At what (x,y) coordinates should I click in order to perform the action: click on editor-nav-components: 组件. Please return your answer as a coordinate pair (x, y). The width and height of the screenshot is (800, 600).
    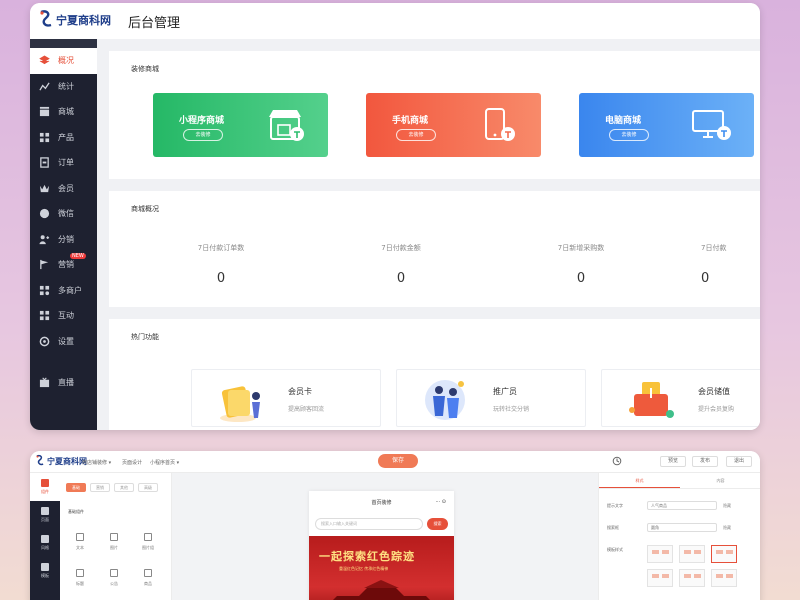
    Looking at the image, I should click on (45, 487).